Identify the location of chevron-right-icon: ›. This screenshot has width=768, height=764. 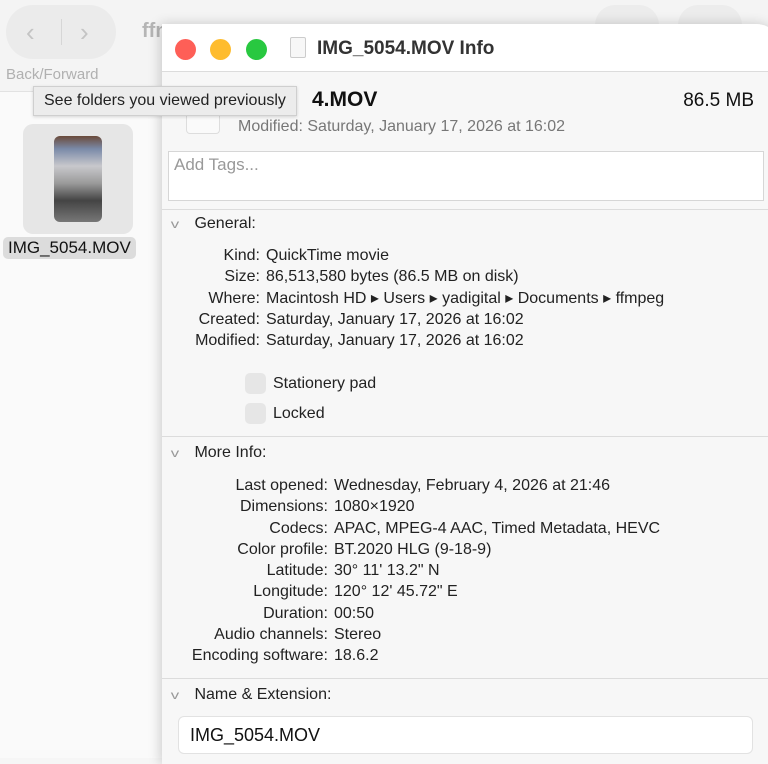
(84, 32).